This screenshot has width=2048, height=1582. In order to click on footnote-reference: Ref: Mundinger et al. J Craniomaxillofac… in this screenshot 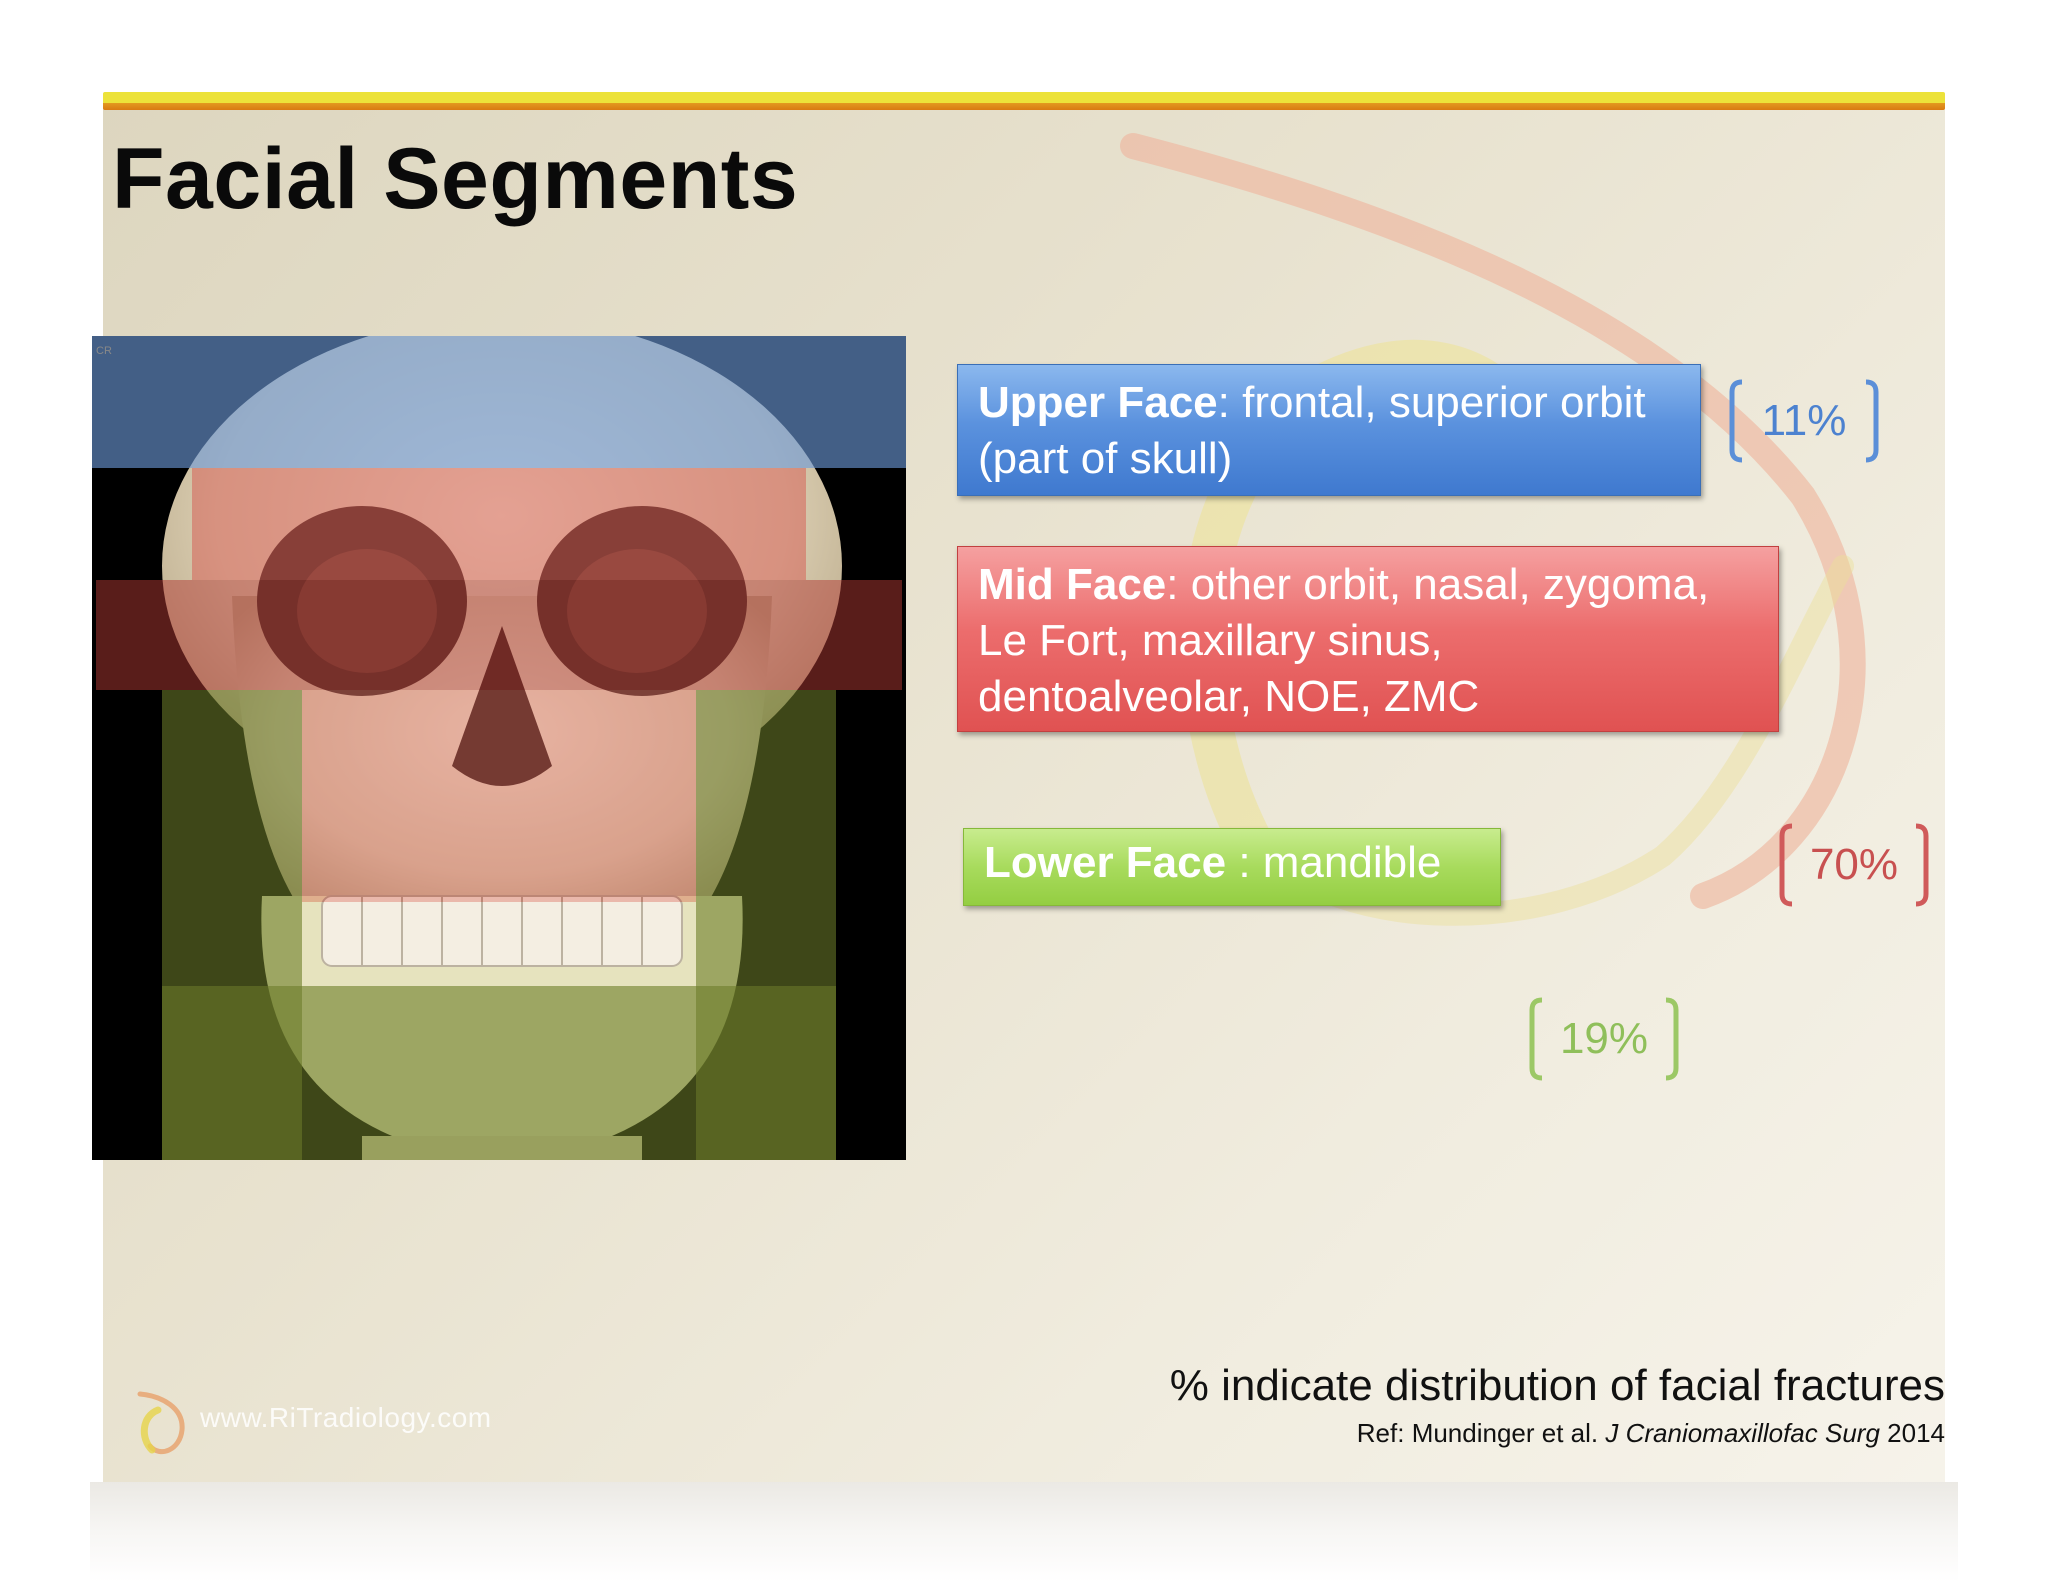, I will do `click(1557, 1433)`.